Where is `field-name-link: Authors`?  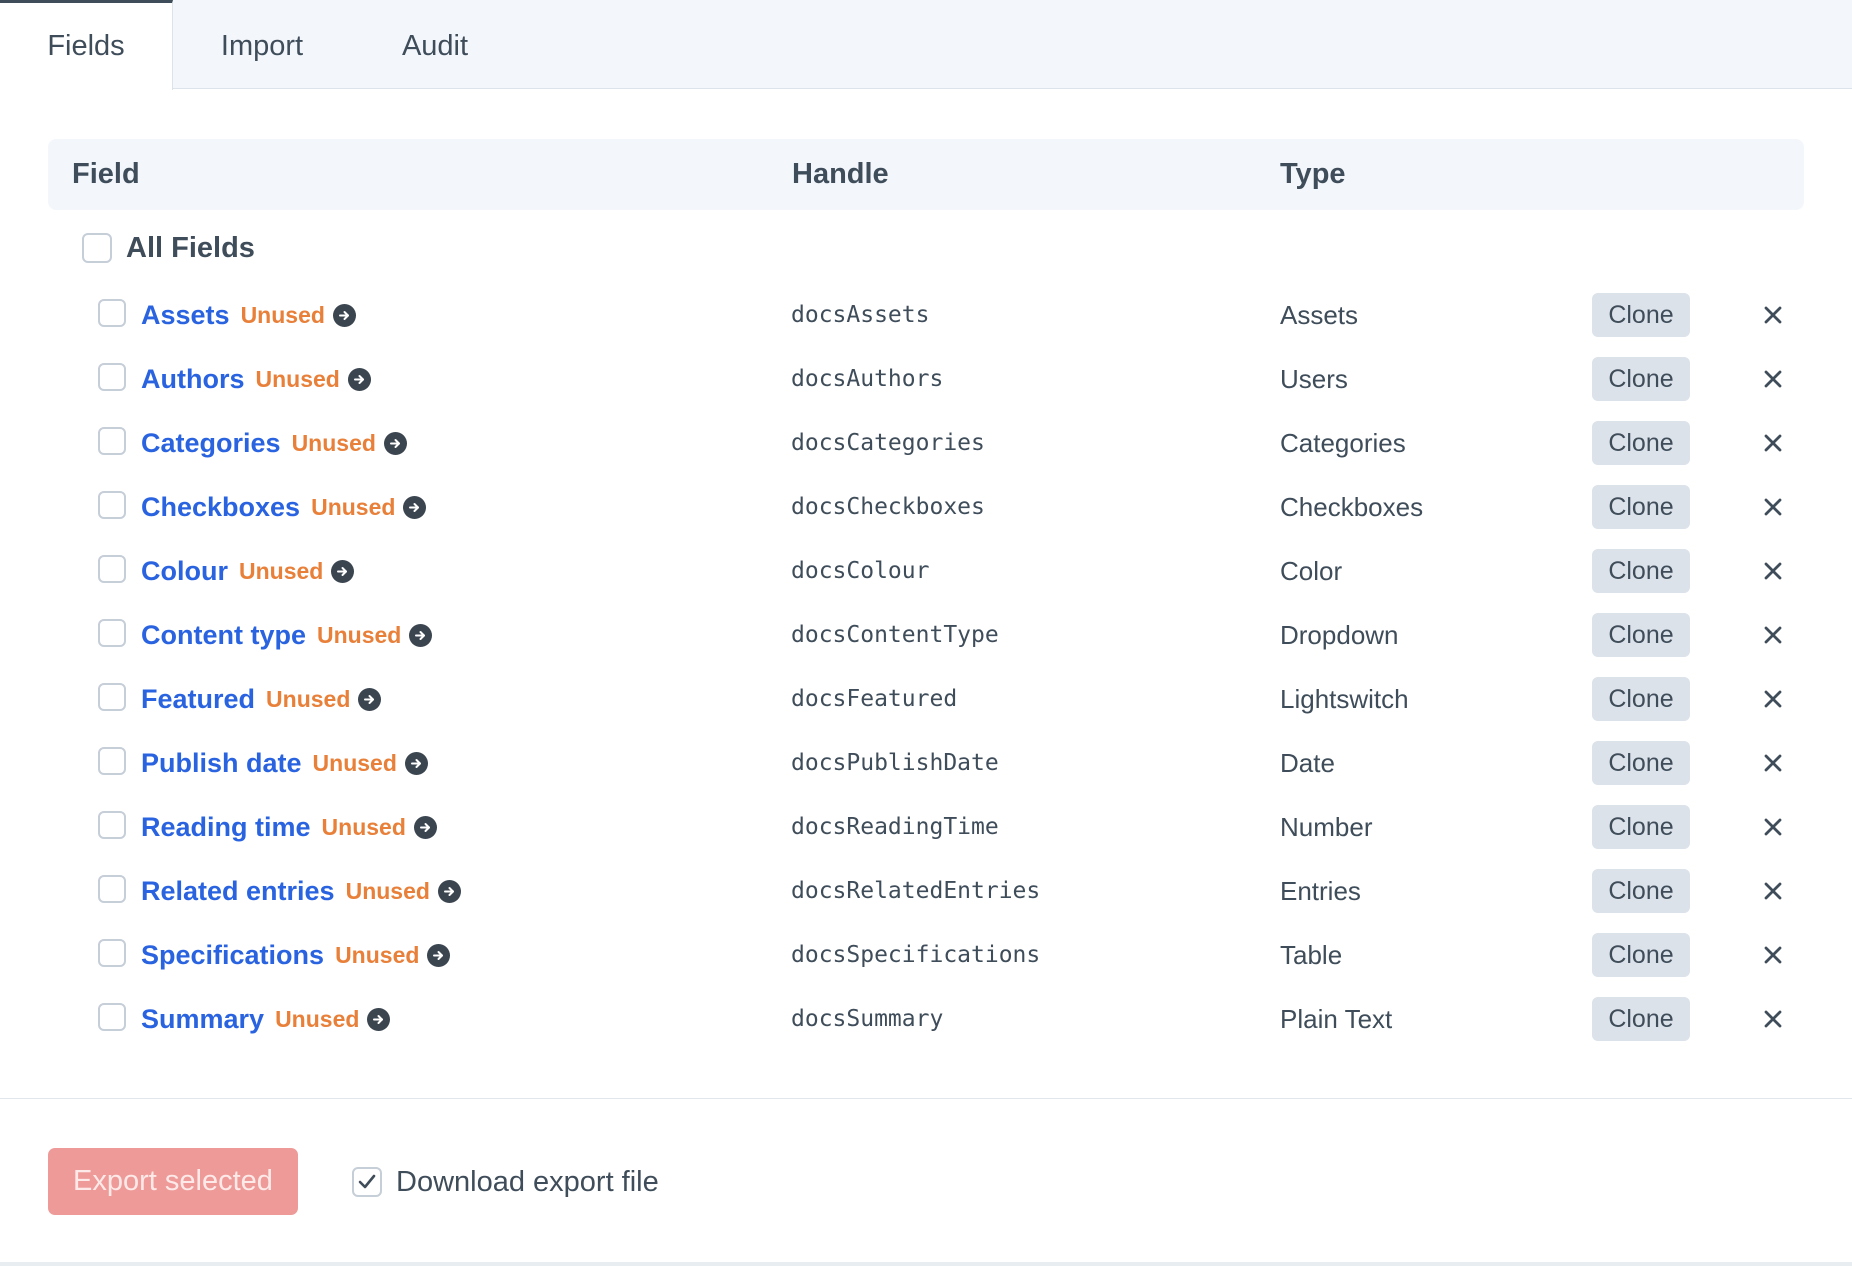
field-name-link: Authors is located at coordinates (193, 379).